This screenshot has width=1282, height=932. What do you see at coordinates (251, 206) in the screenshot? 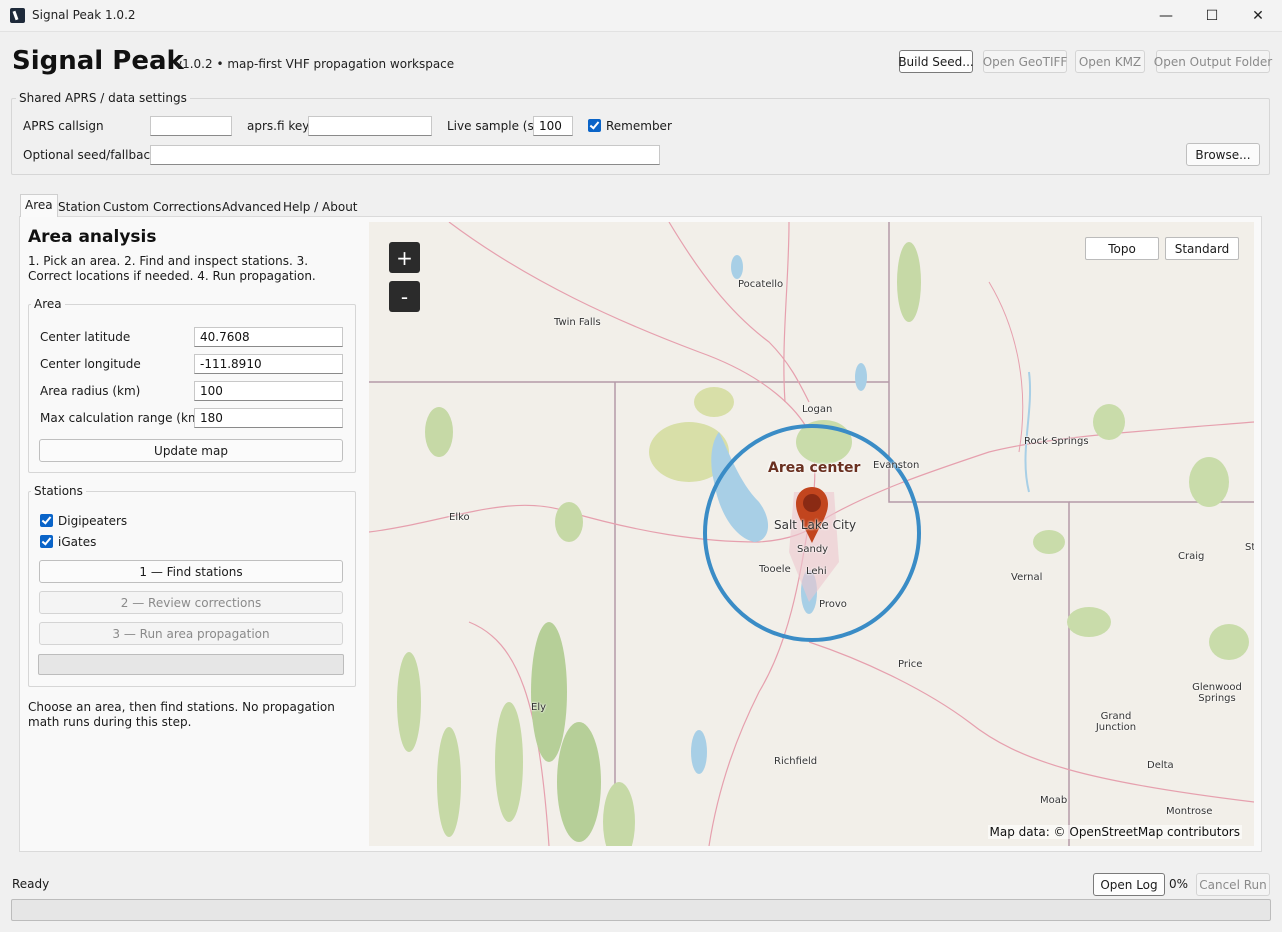
I see `tab-advanced: Advanced` at bounding box center [251, 206].